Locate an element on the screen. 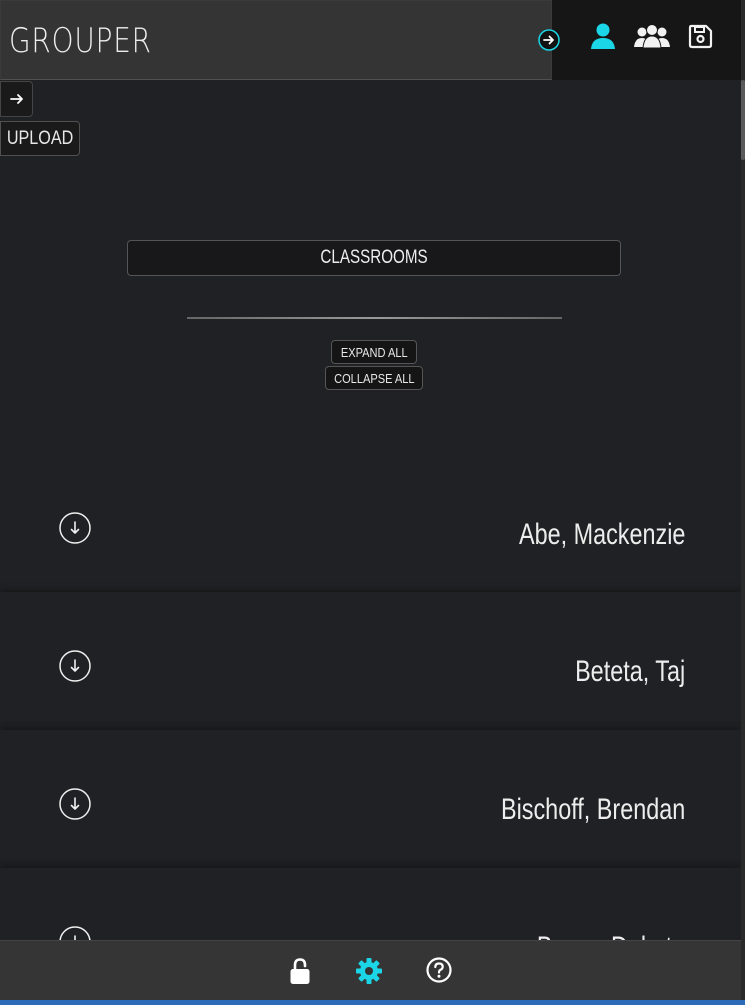 The image size is (745, 1005). single-user-icon is located at coordinates (603, 36).